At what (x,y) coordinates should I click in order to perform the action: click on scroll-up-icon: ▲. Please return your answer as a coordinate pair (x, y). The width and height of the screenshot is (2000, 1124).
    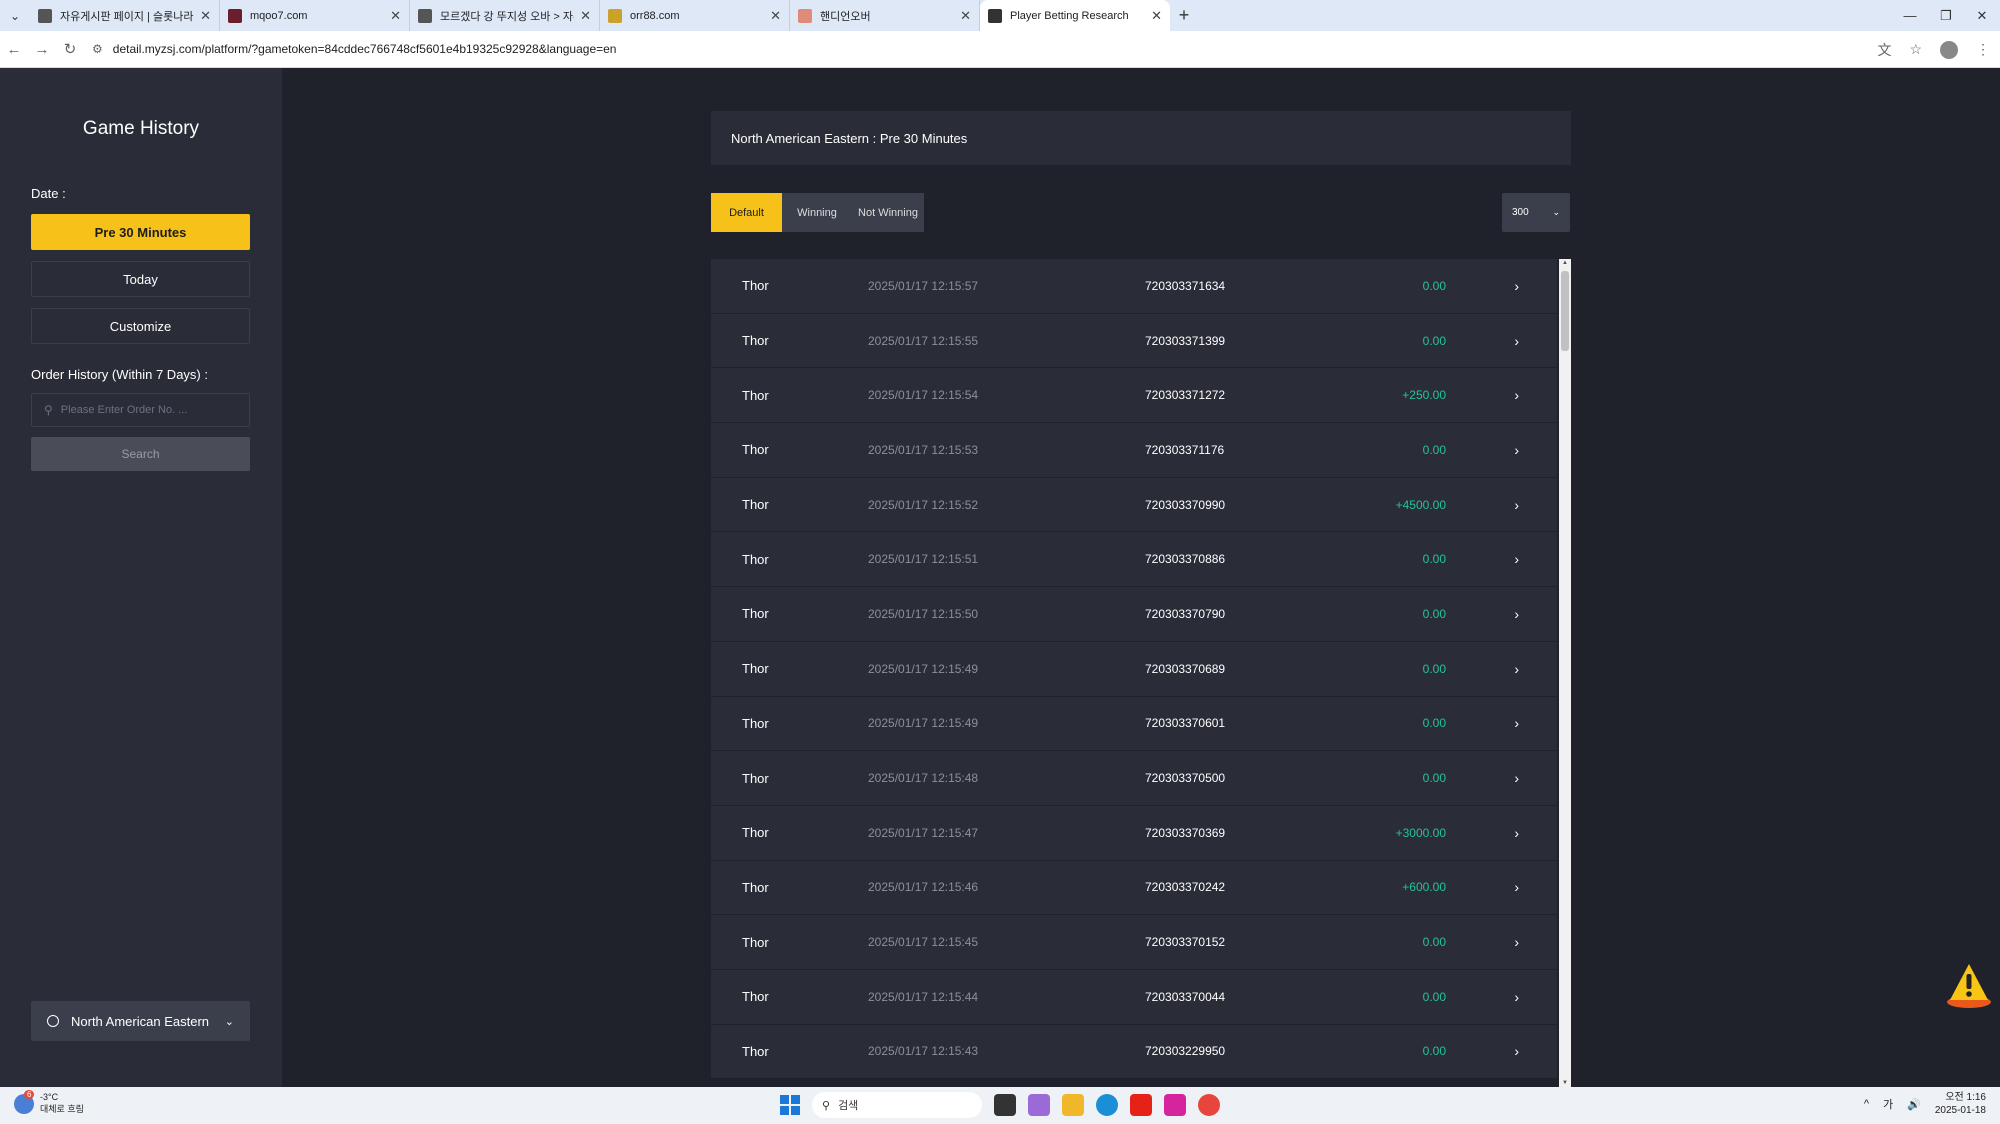
    Looking at the image, I should click on (1565, 263).